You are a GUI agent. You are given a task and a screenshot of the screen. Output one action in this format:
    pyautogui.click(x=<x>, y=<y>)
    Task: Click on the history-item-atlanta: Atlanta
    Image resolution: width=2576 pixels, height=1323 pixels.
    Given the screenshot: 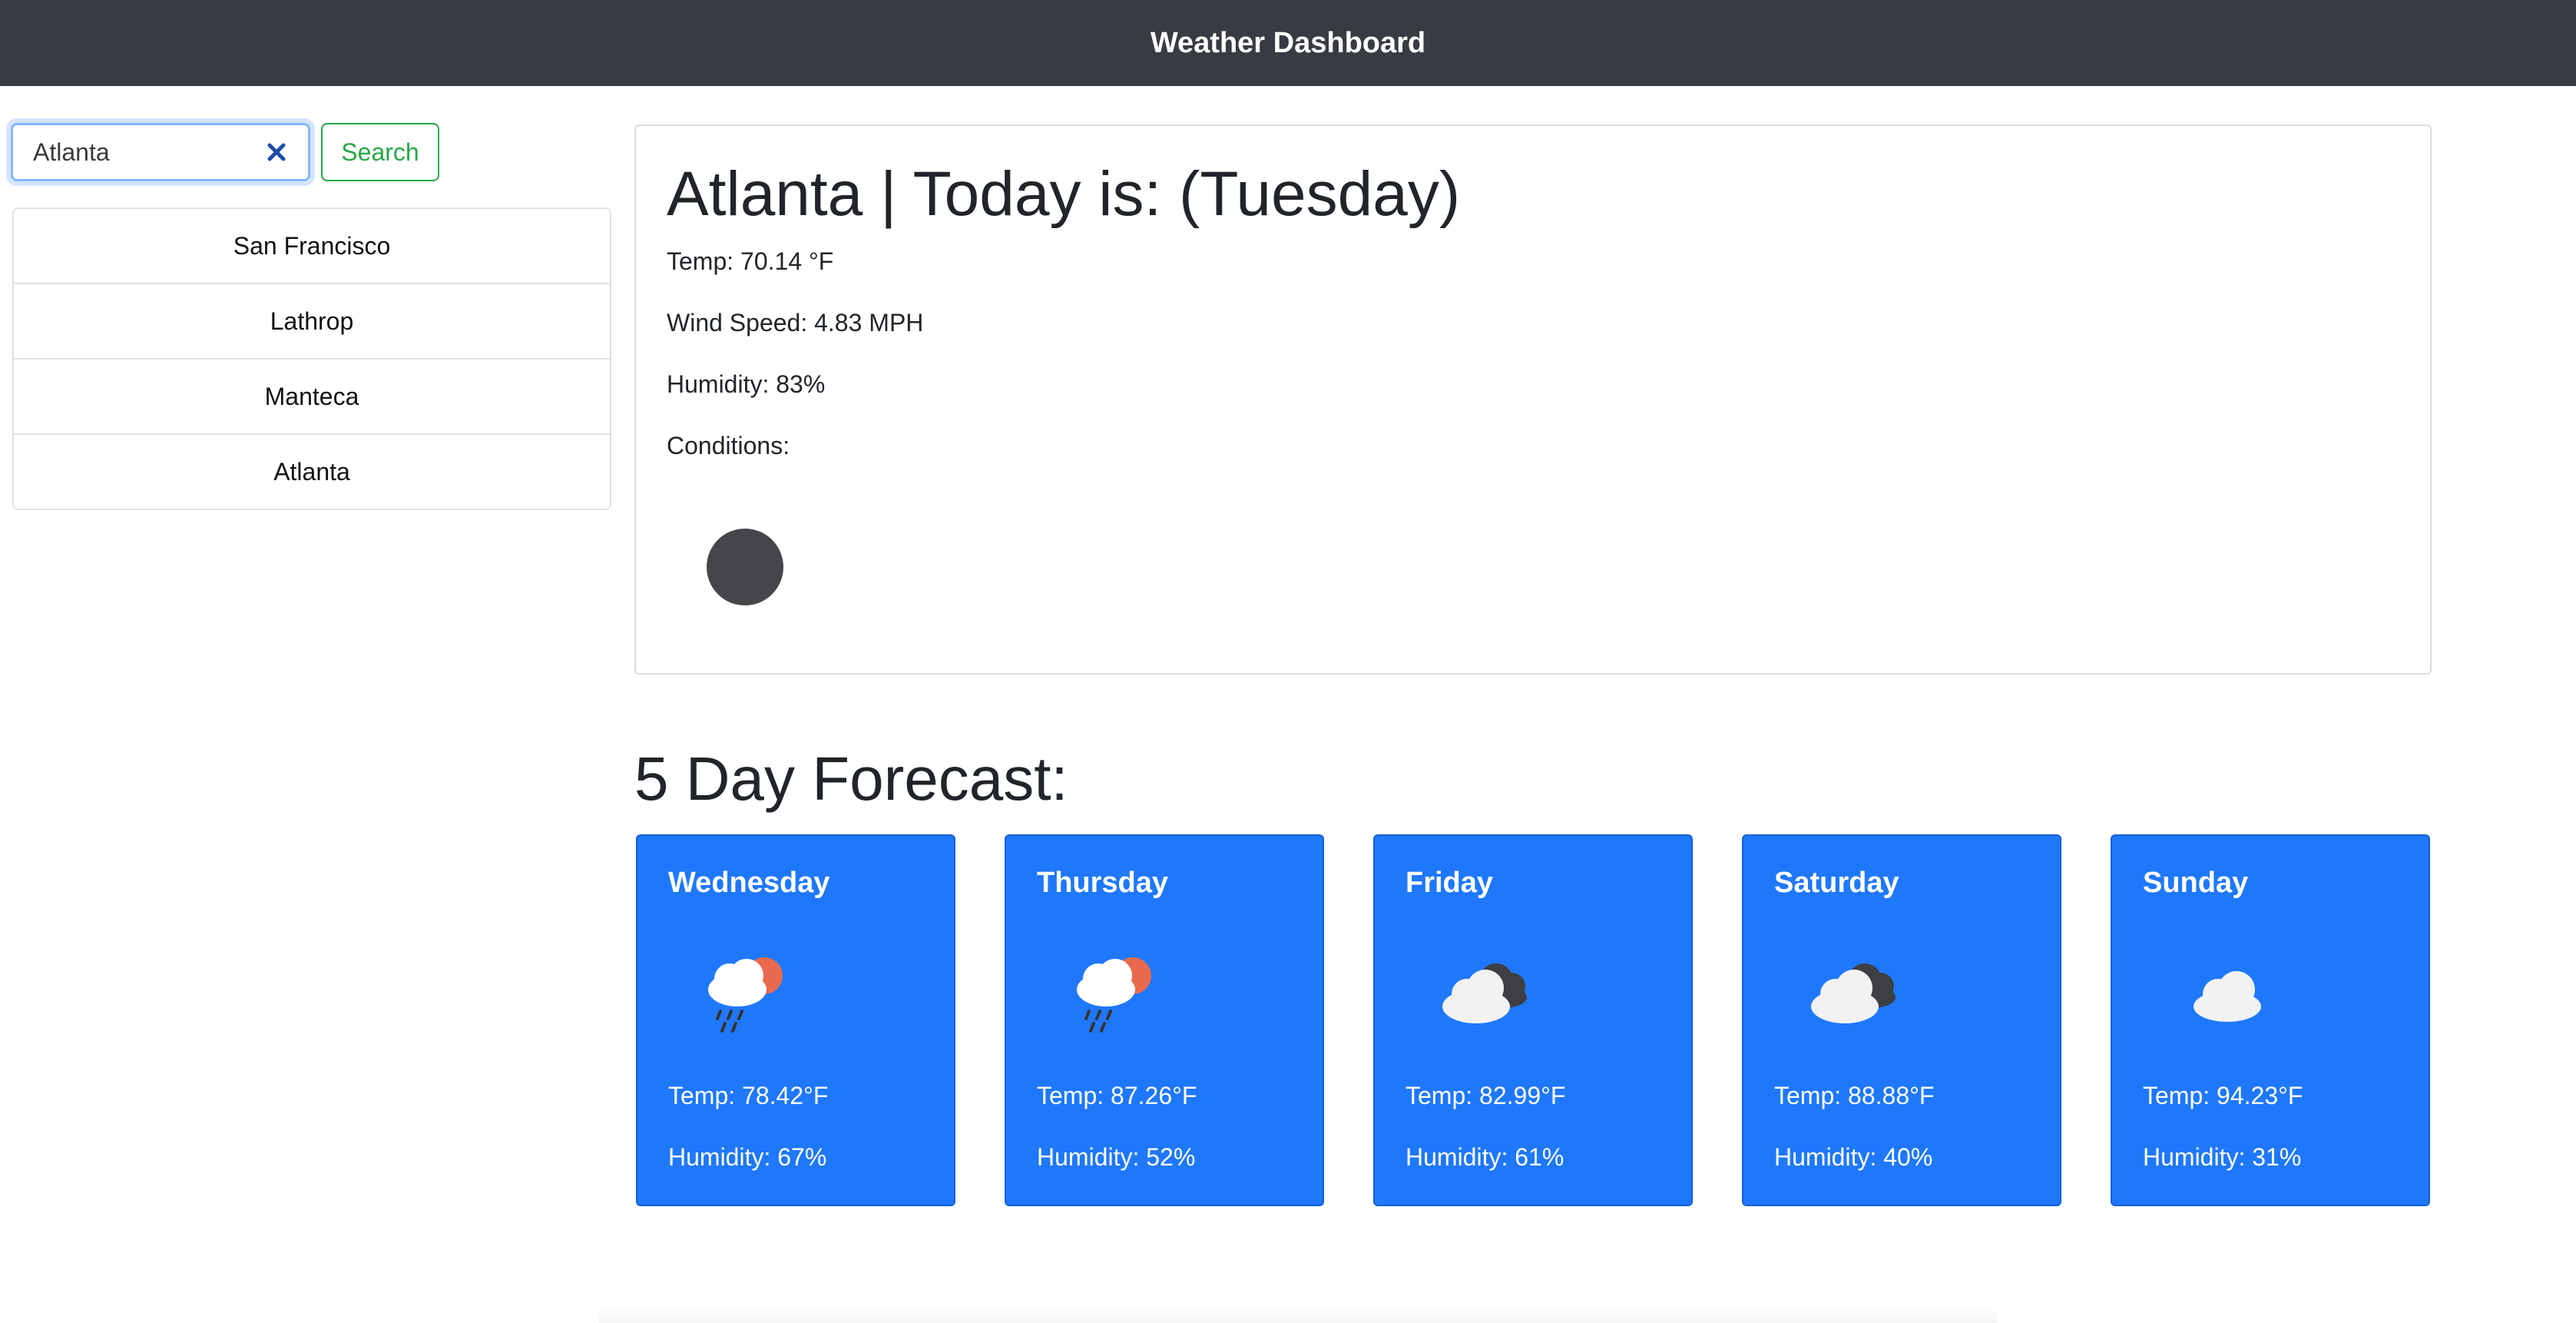 What is the action you would take?
    pyautogui.click(x=312, y=472)
    